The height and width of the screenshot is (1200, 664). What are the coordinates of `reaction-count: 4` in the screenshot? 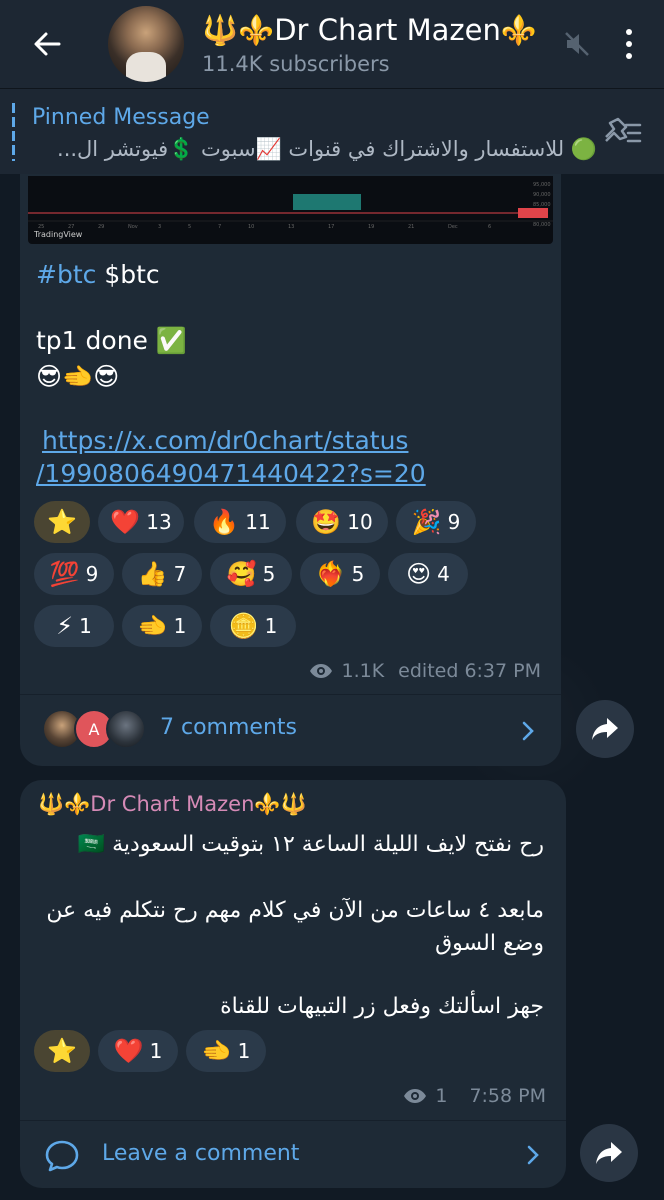 It's located at (443, 574).